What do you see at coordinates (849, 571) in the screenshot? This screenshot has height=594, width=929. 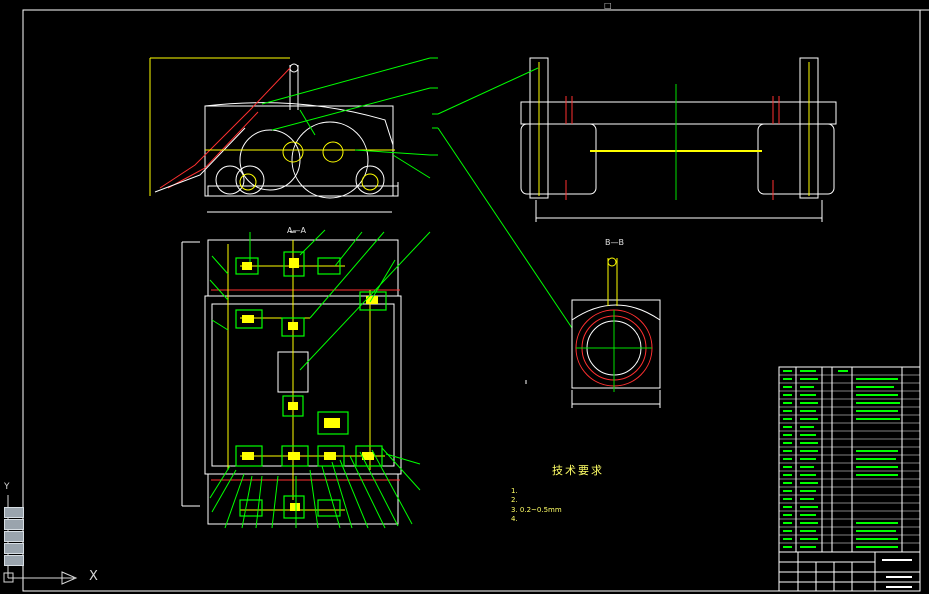 I see `title-block` at bounding box center [849, 571].